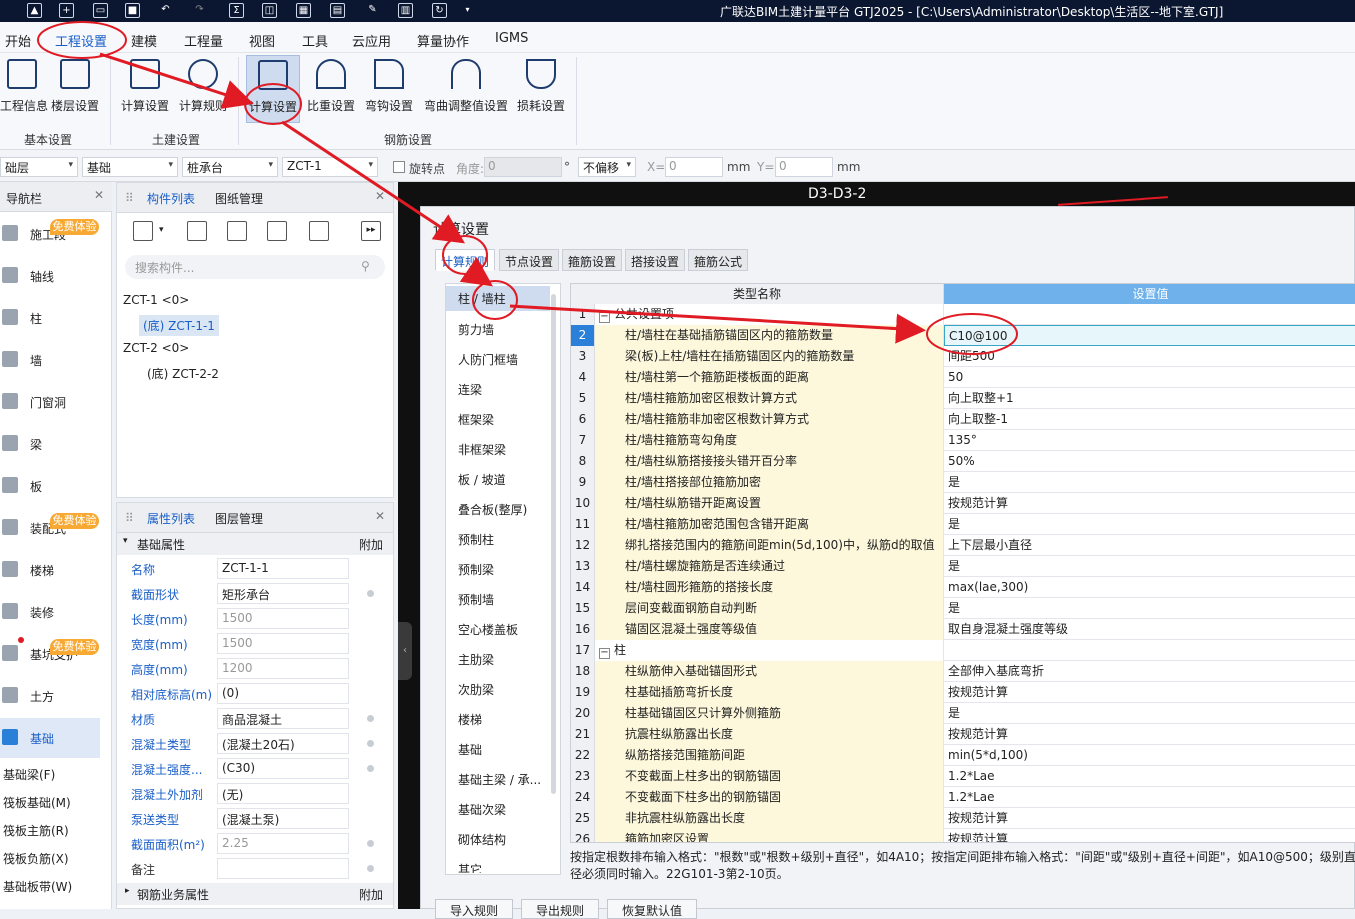 Image resolution: width=1355 pixels, height=919 pixels. I want to click on property-value: (混凝土泵), so click(283, 818).